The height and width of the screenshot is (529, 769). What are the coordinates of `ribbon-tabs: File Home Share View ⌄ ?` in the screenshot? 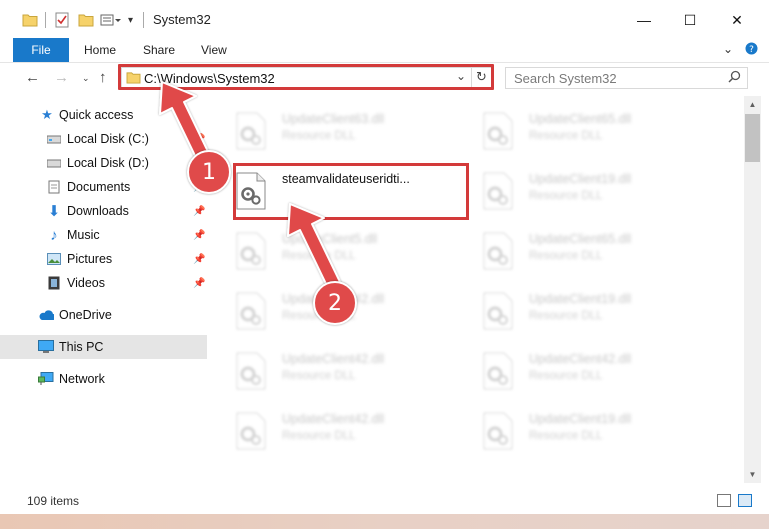 It's located at (384, 50).